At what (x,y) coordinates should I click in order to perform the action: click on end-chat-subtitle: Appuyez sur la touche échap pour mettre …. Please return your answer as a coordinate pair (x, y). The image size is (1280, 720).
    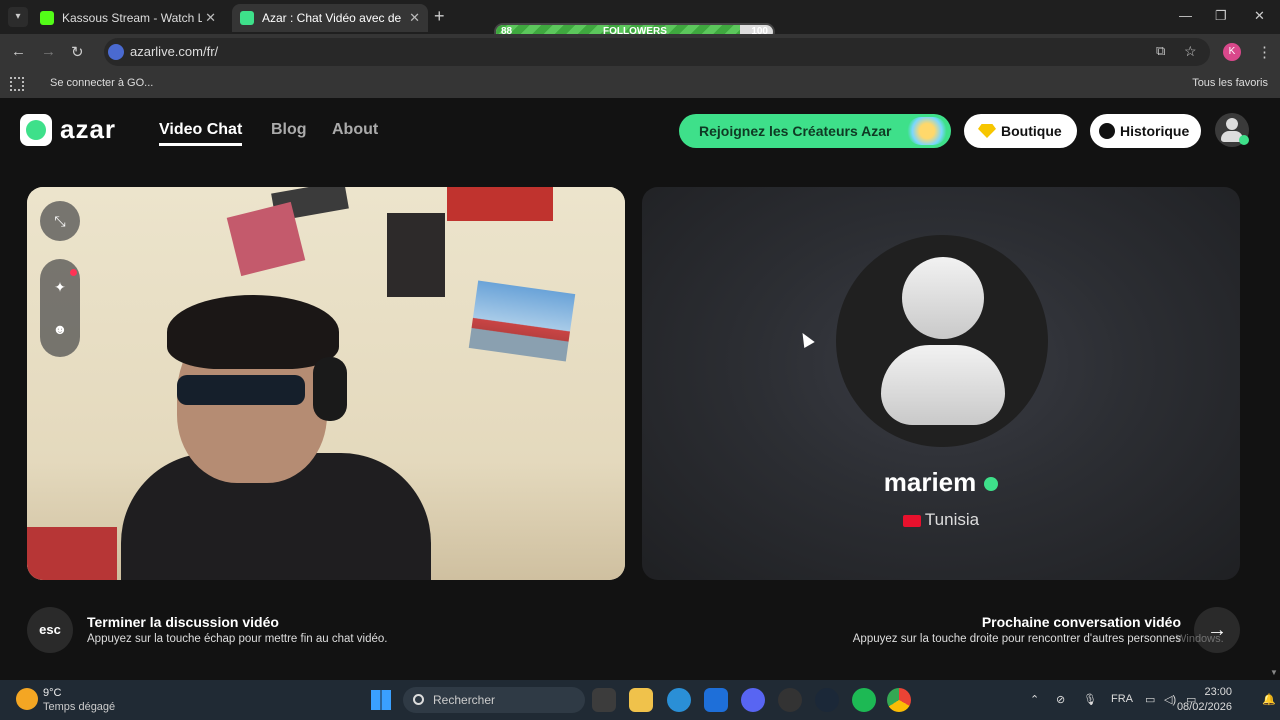
    Looking at the image, I should click on (237, 639).